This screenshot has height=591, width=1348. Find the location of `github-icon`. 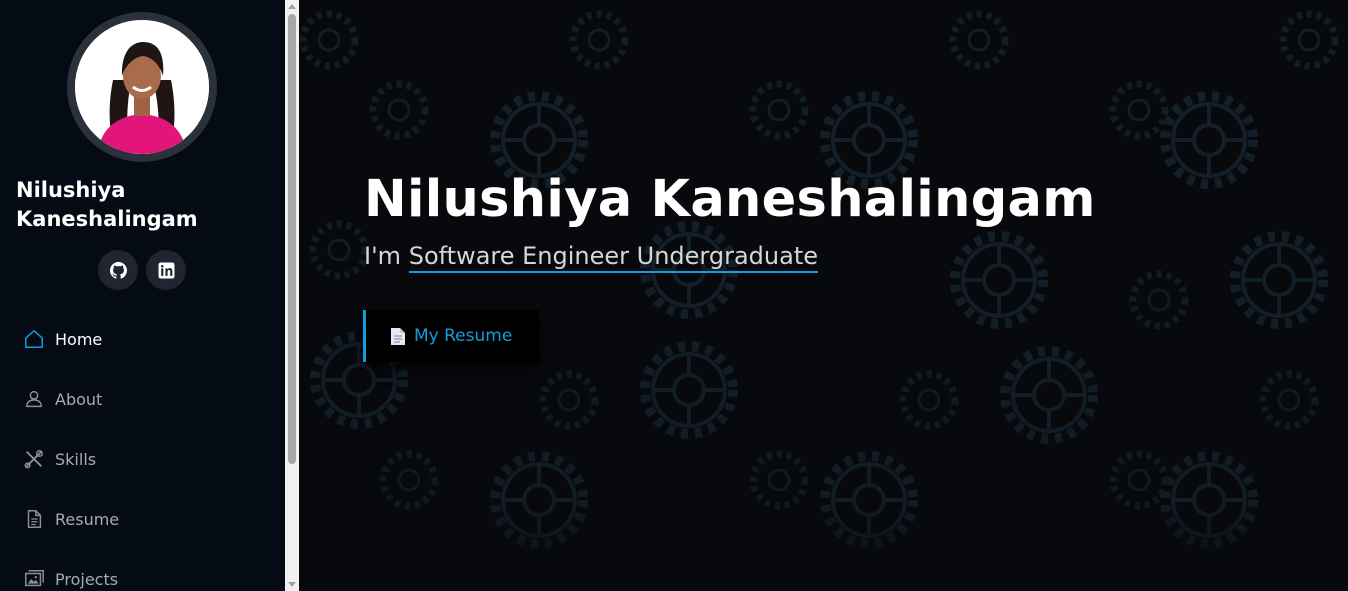

github-icon is located at coordinates (118, 270).